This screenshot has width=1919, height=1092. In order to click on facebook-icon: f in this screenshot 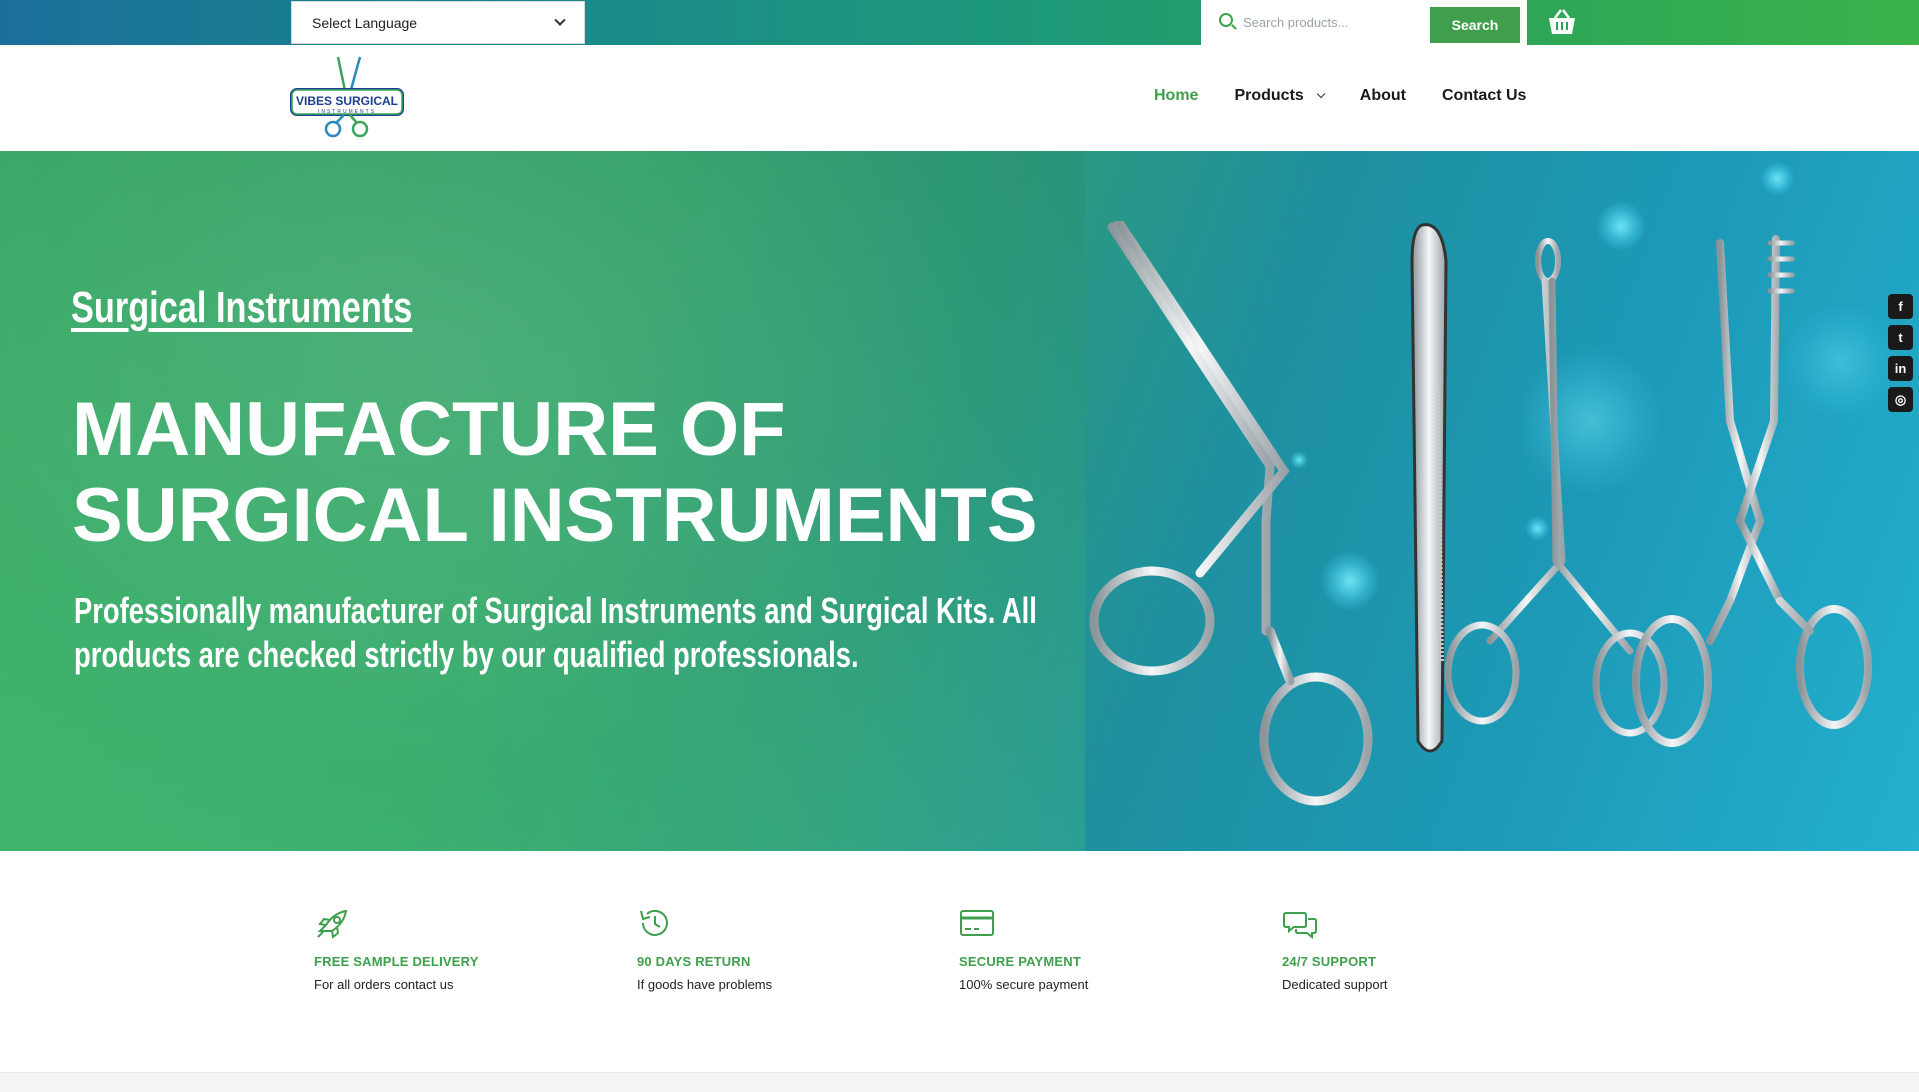, I will do `click(1900, 306)`.